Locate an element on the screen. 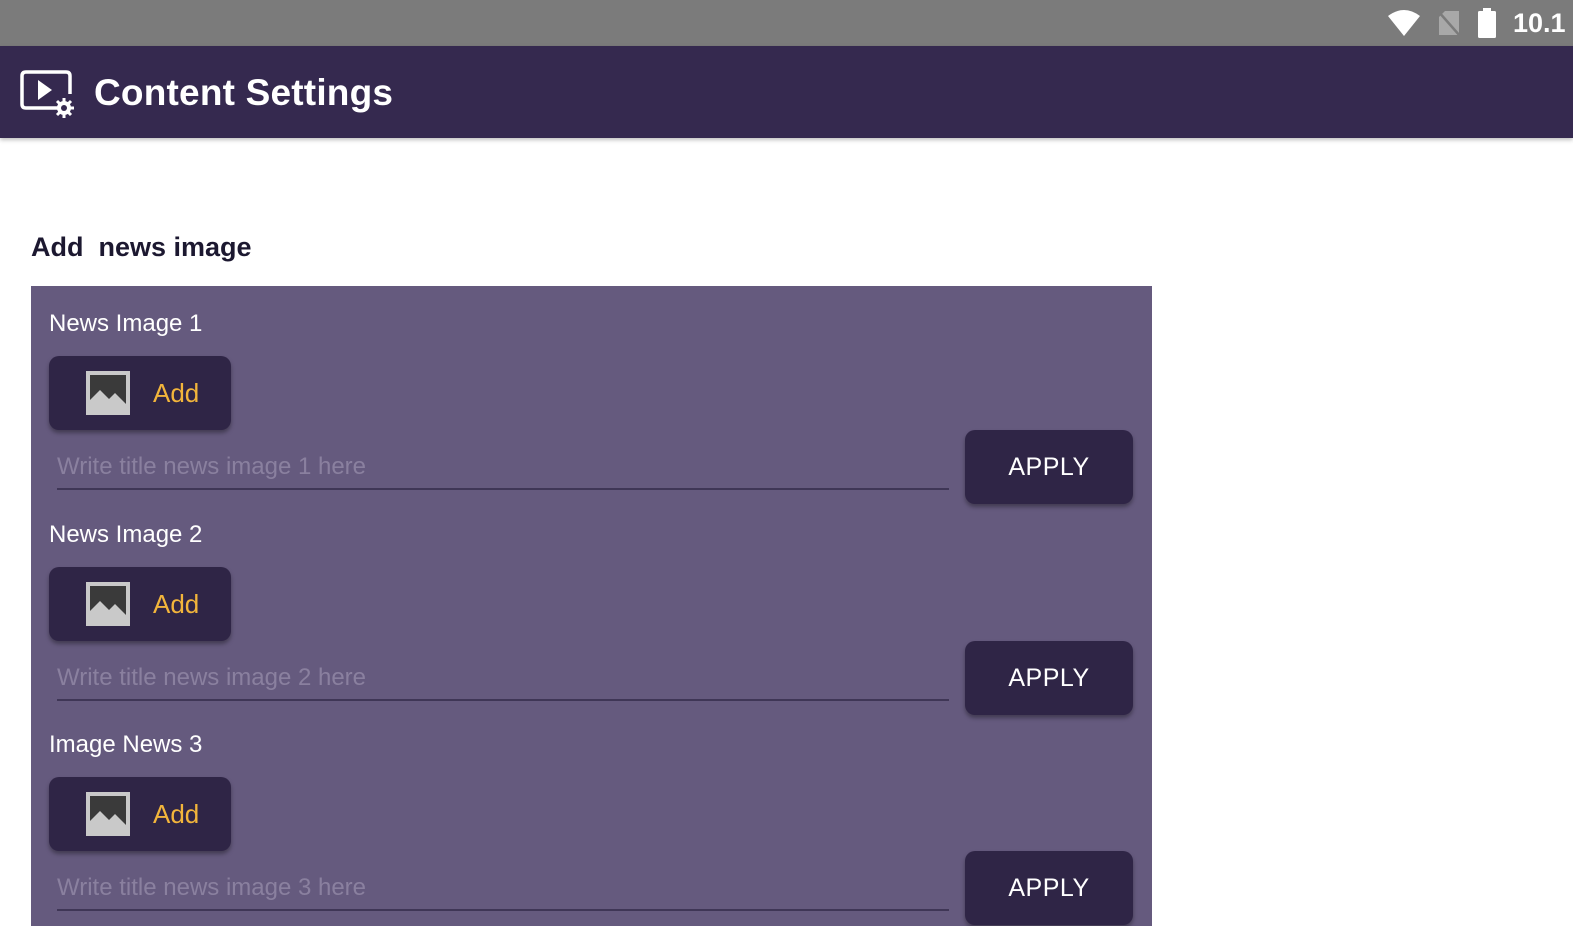 The width and height of the screenshot is (1573, 926). wifi-icon is located at coordinates (1404, 23).